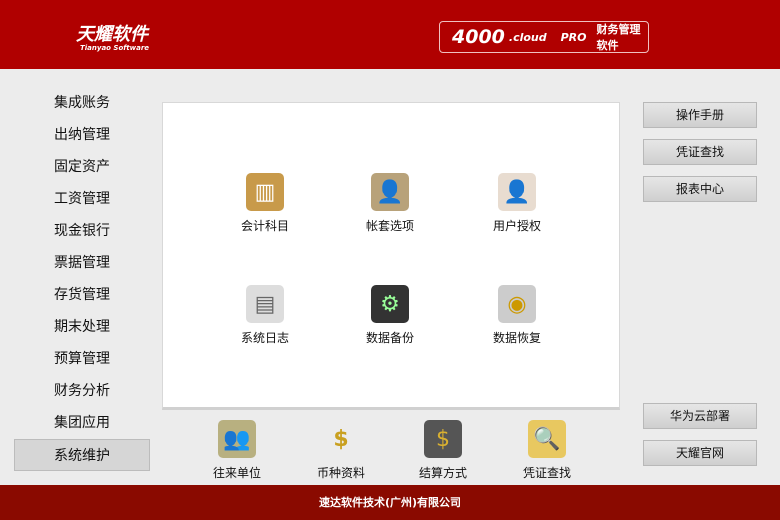 This screenshot has height=520, width=780. I want to click on sidebar-item: 票据管理, so click(82, 263).